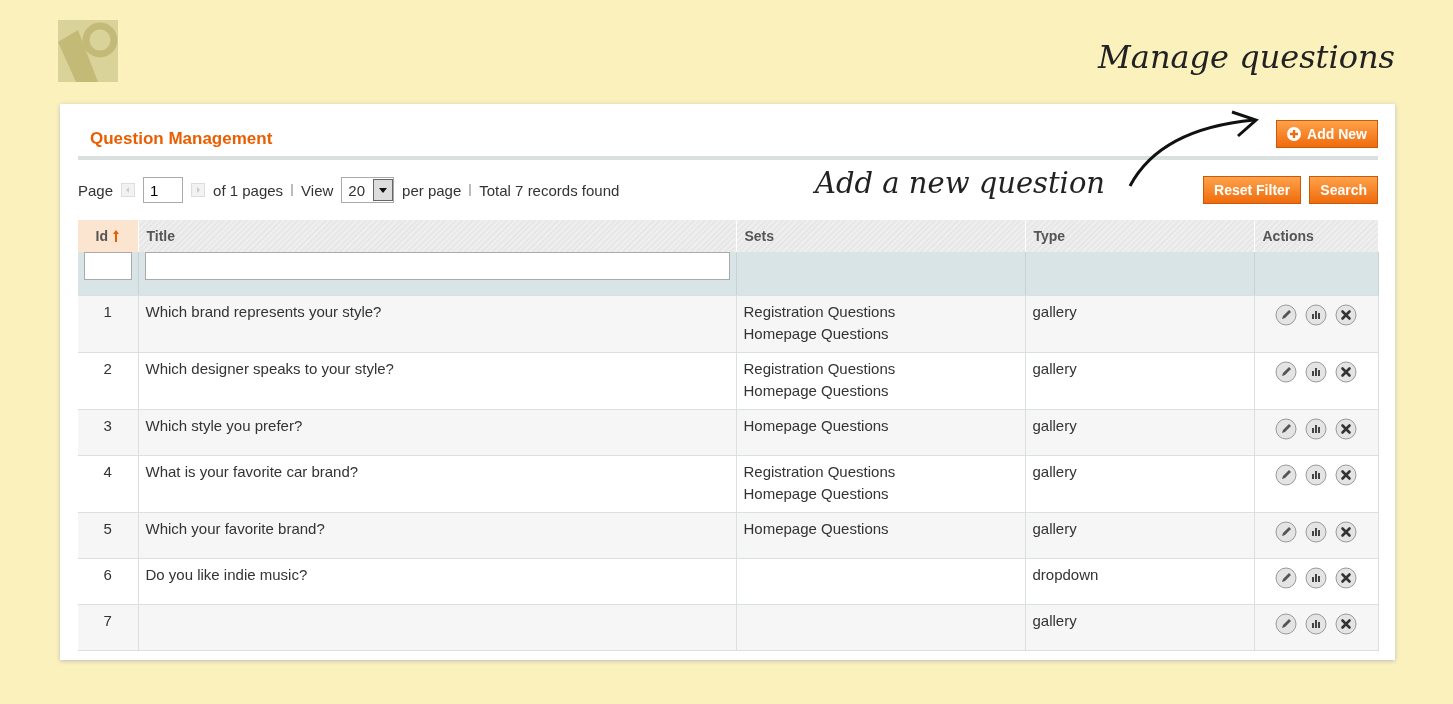  What do you see at coordinates (437, 535) in the screenshot?
I see `title-cell: Which your favorite brand?` at bounding box center [437, 535].